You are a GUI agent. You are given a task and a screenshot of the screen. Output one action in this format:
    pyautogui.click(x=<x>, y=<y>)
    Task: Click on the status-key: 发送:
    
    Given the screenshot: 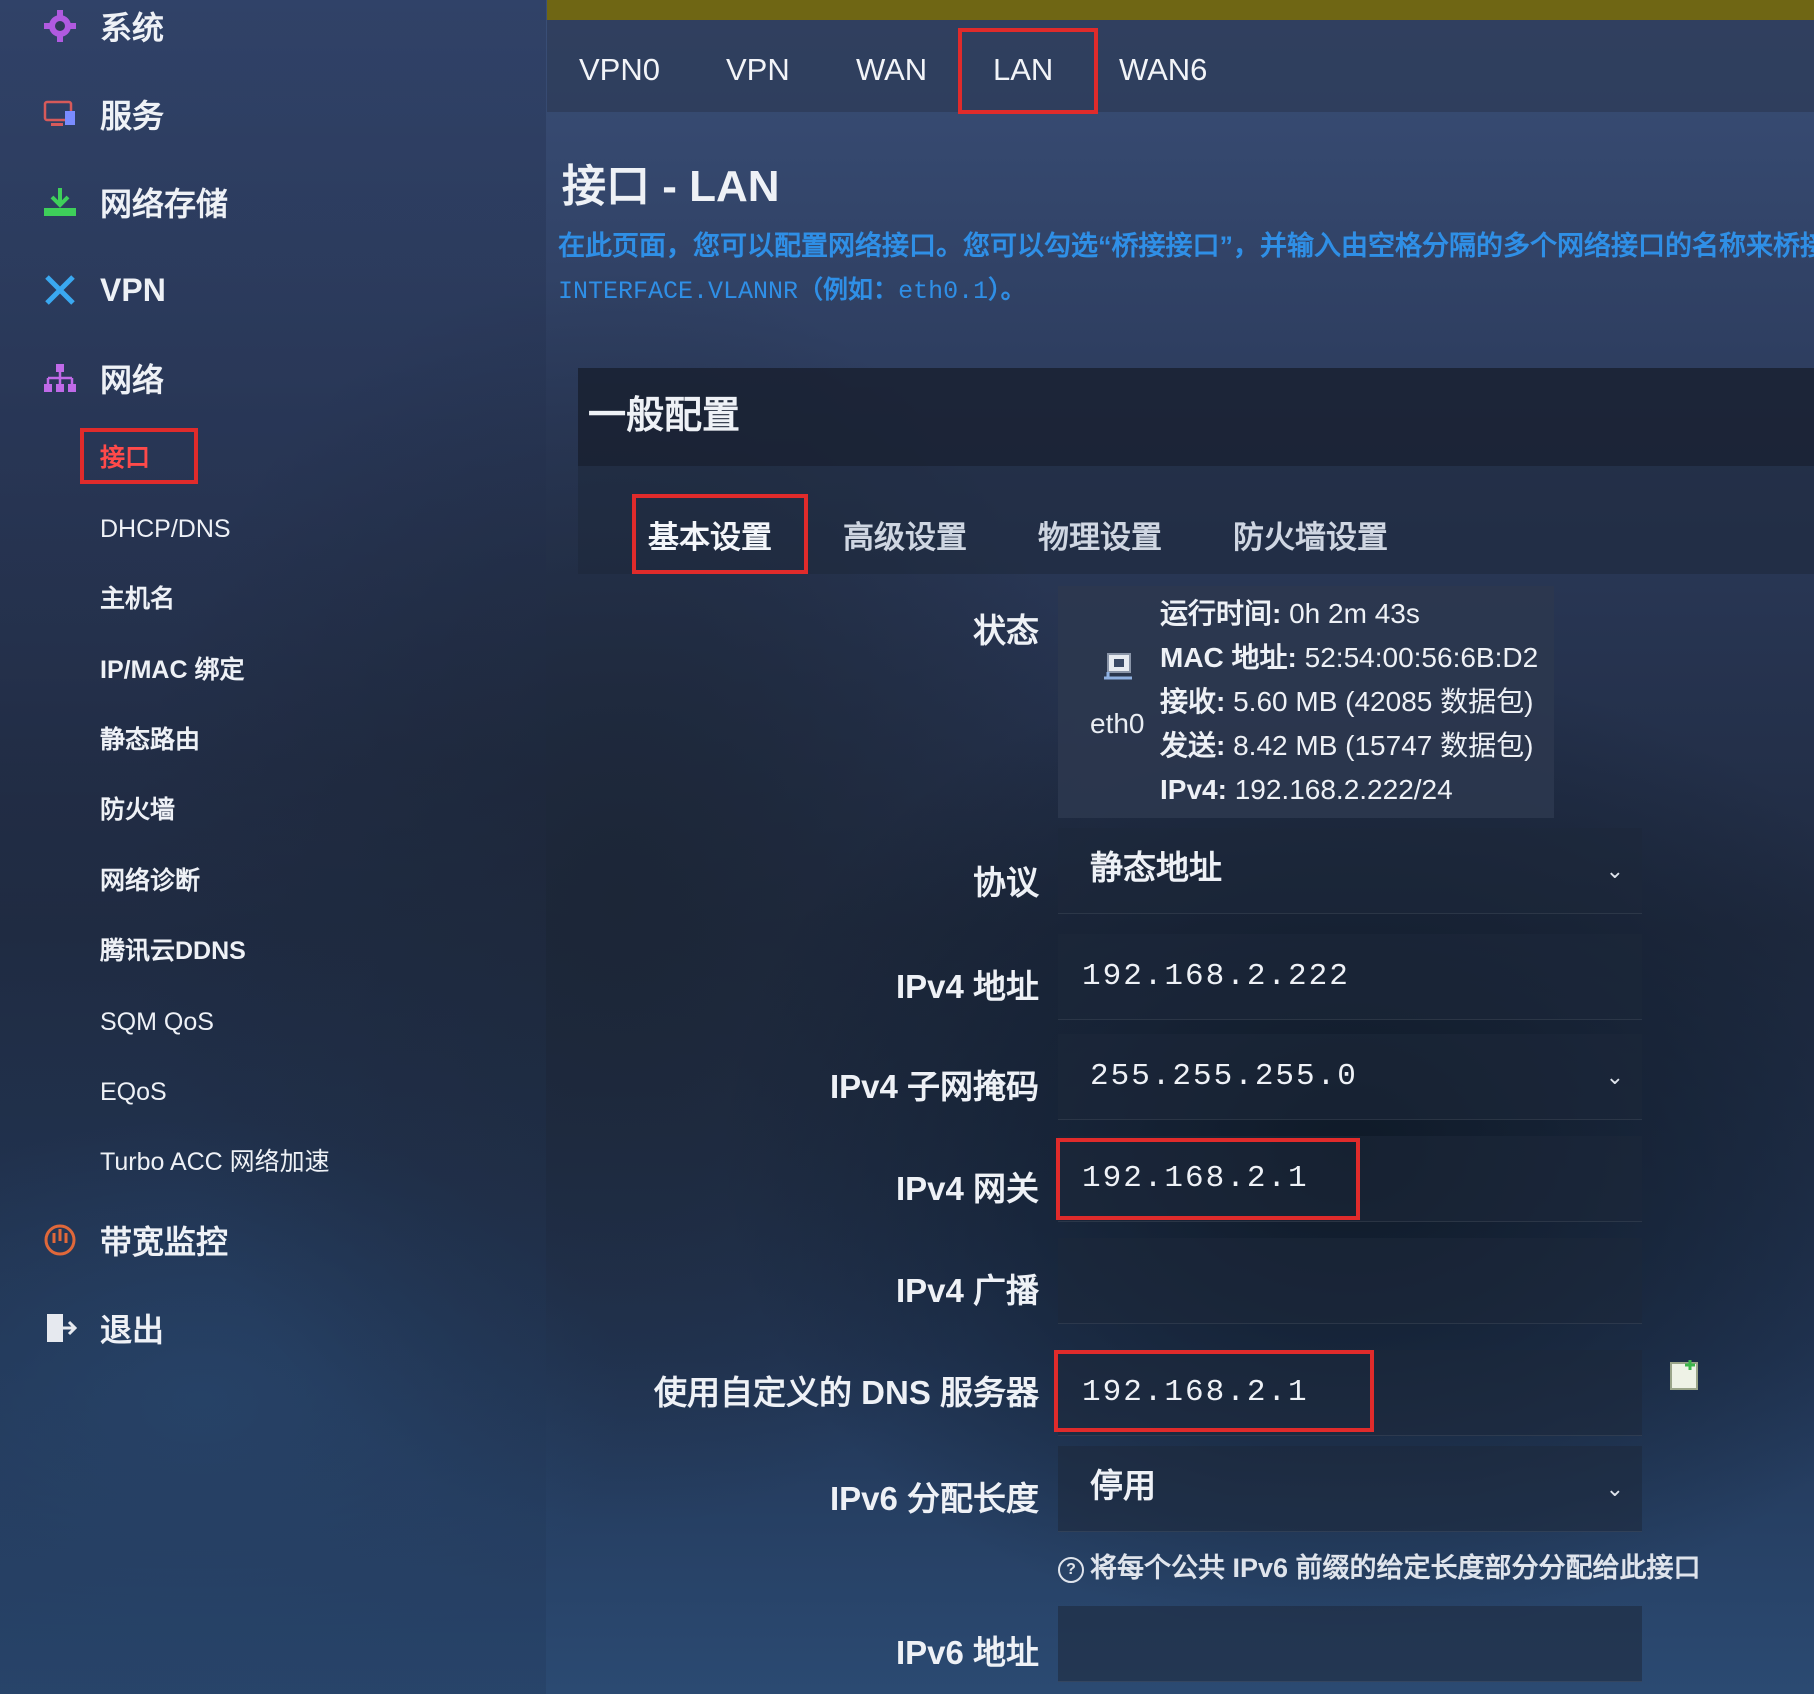 What is the action you would take?
    pyautogui.click(x=1193, y=745)
    